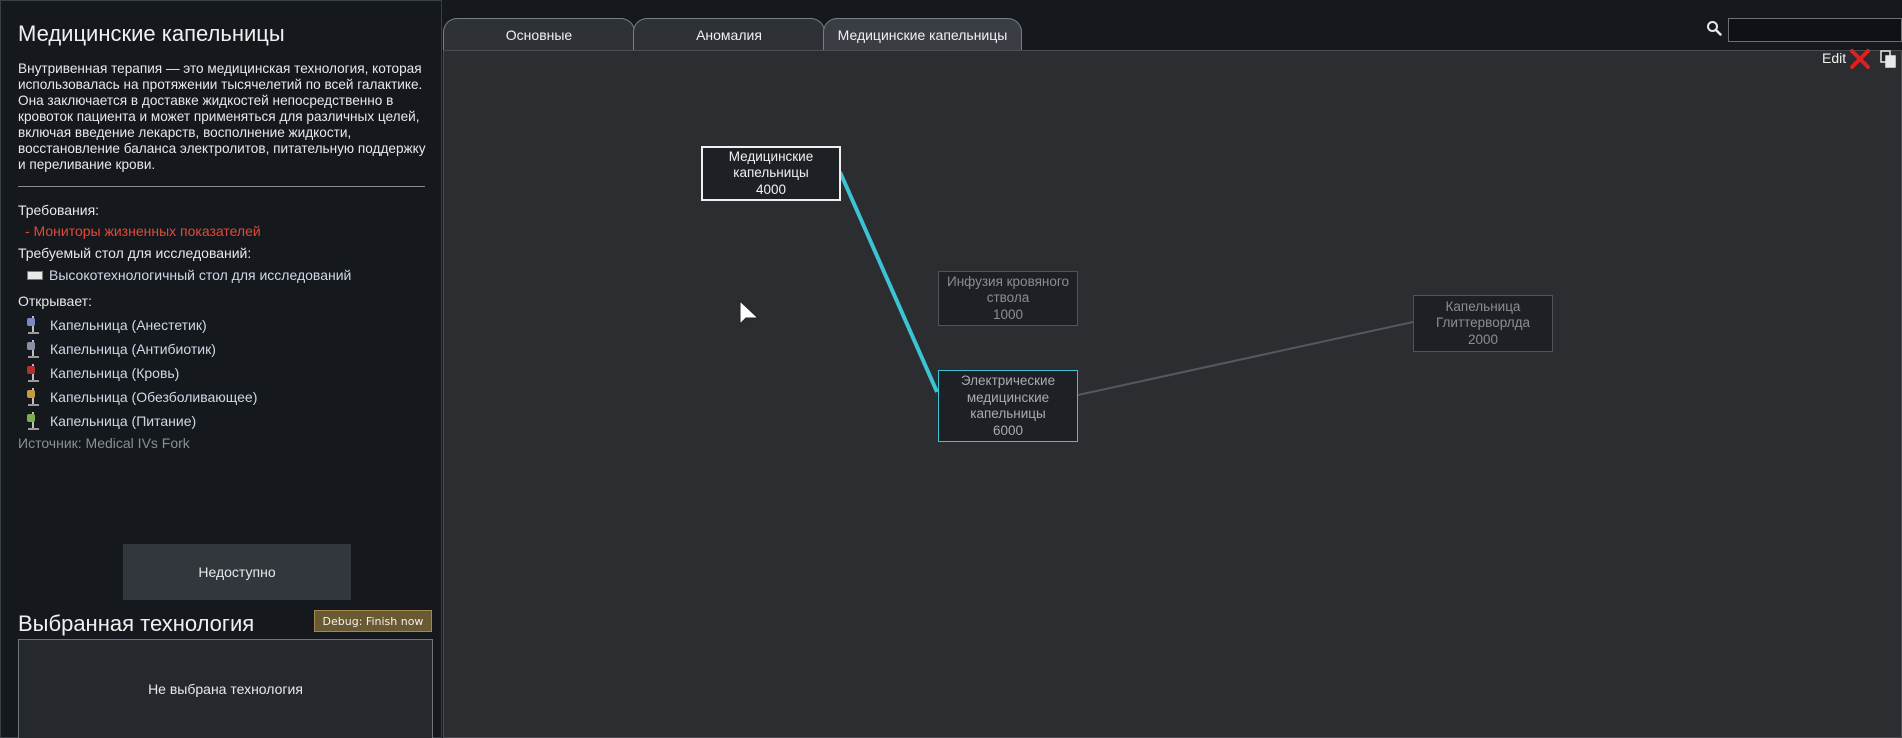  I want to click on requirement-item: - Мониторы жизненных показателей, so click(143, 231).